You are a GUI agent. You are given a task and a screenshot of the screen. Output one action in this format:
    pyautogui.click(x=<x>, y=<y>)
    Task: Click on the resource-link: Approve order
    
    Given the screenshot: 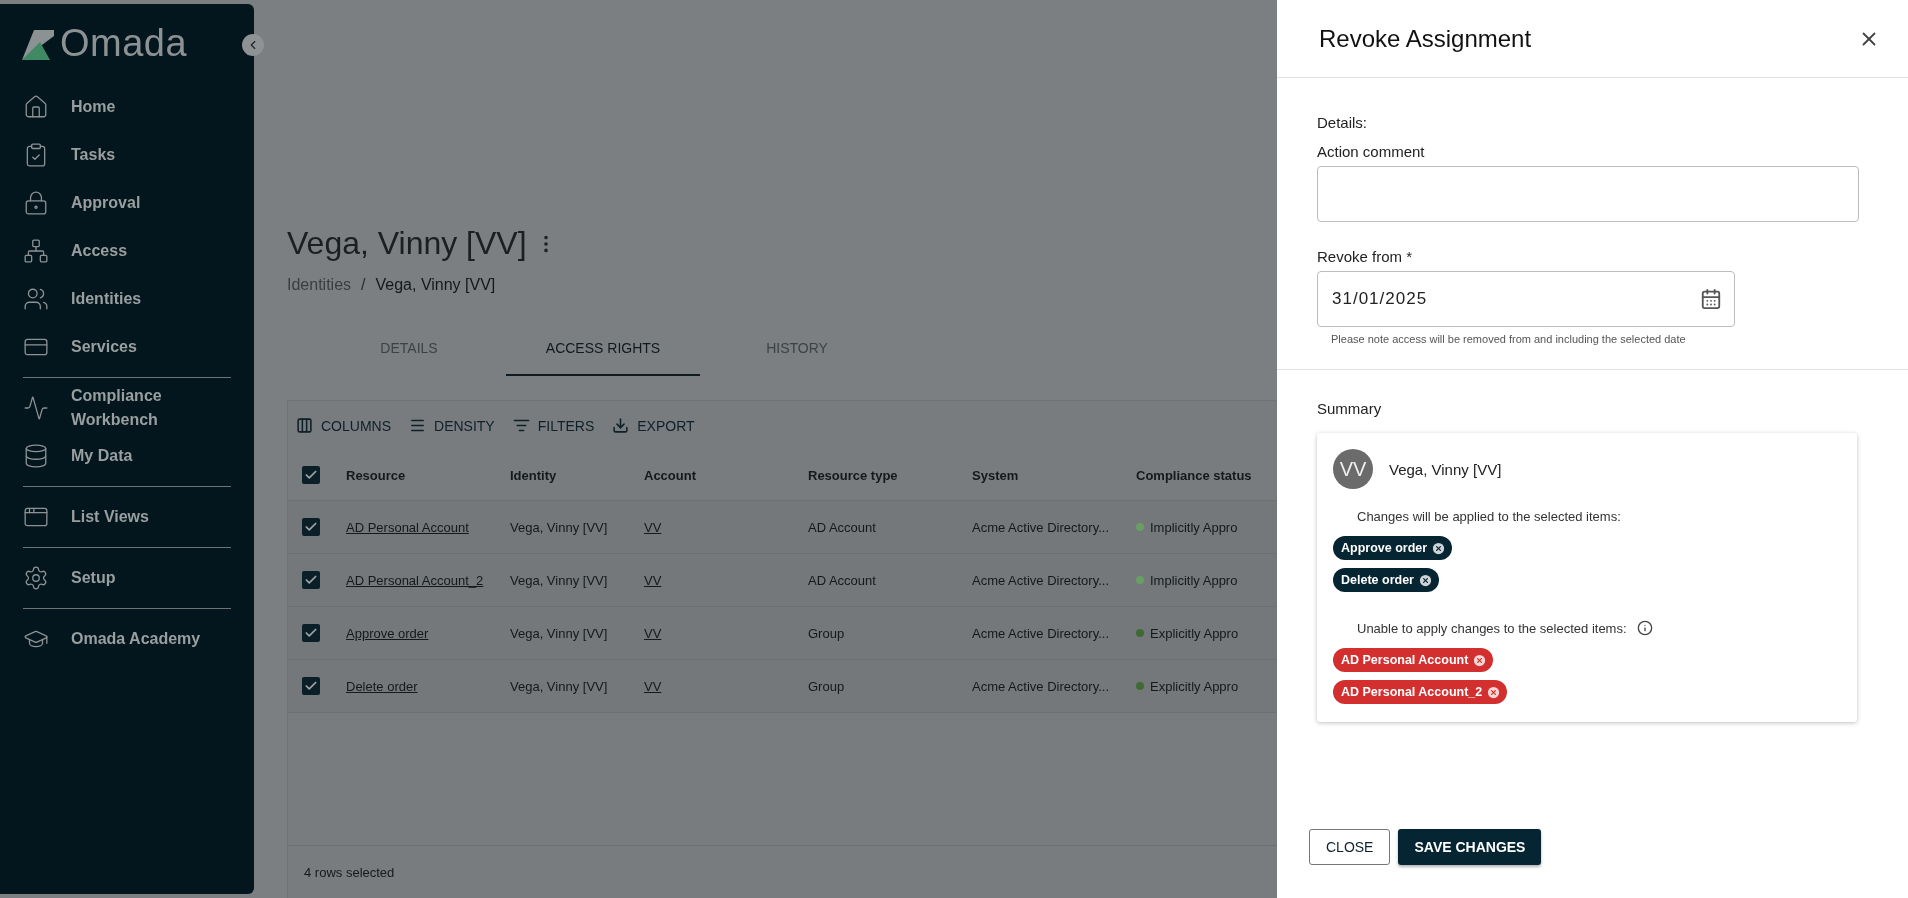 What is the action you would take?
    pyautogui.click(x=428, y=633)
    